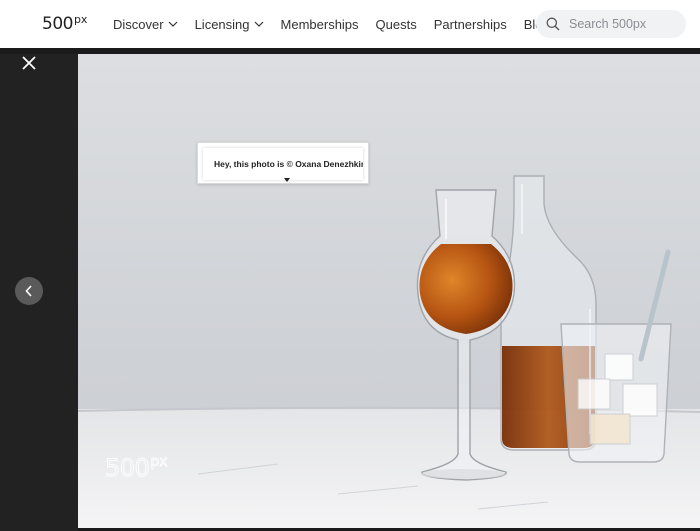 The width and height of the screenshot is (700, 531). What do you see at coordinates (29, 63) in the screenshot?
I see `close-icon` at bounding box center [29, 63].